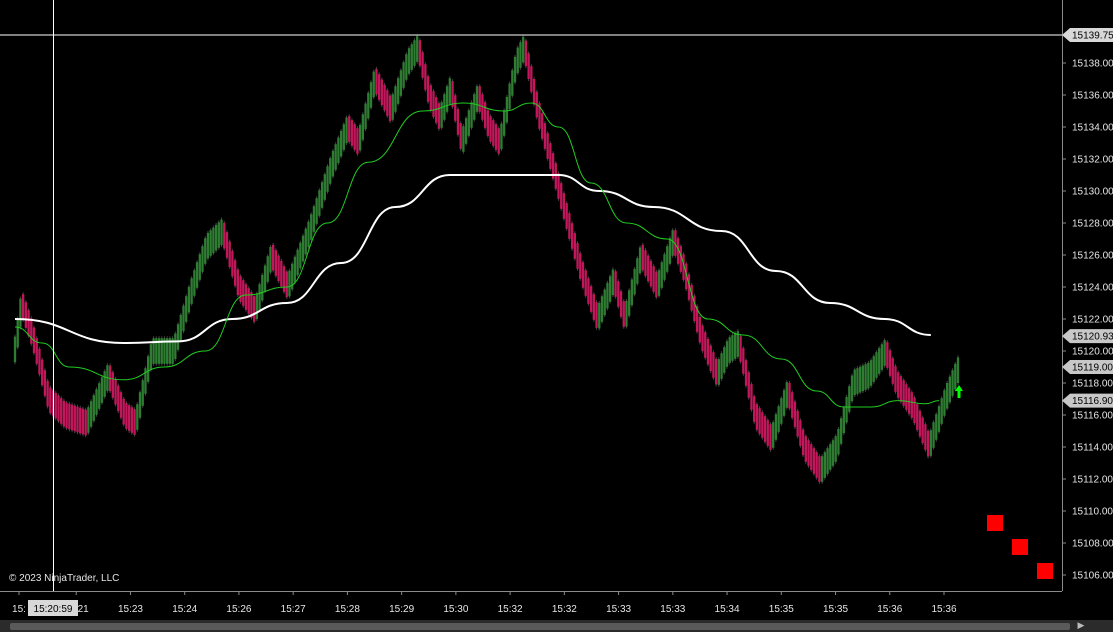 Image resolution: width=1113 pixels, height=632 pixels. What do you see at coordinates (1092, 192) in the screenshot?
I see `price-tick-label: 15130.00` at bounding box center [1092, 192].